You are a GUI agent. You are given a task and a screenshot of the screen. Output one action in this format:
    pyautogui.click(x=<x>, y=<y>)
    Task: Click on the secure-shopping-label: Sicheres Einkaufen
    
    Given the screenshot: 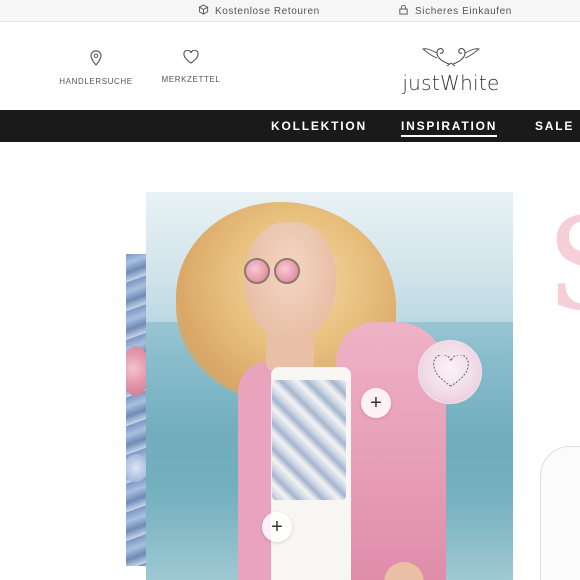 What is the action you would take?
    pyautogui.click(x=463, y=11)
    